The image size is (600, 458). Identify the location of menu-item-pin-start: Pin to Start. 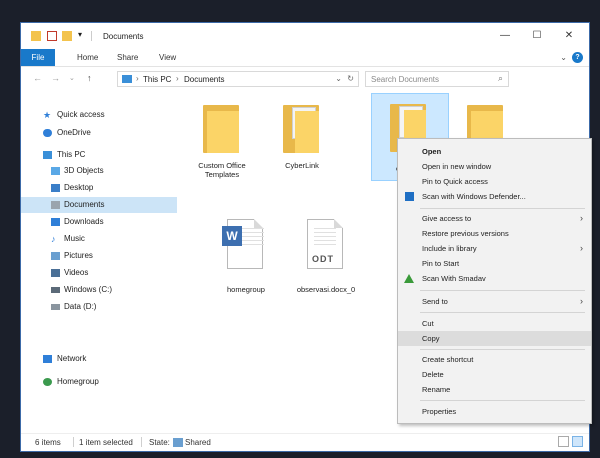
(494, 263).